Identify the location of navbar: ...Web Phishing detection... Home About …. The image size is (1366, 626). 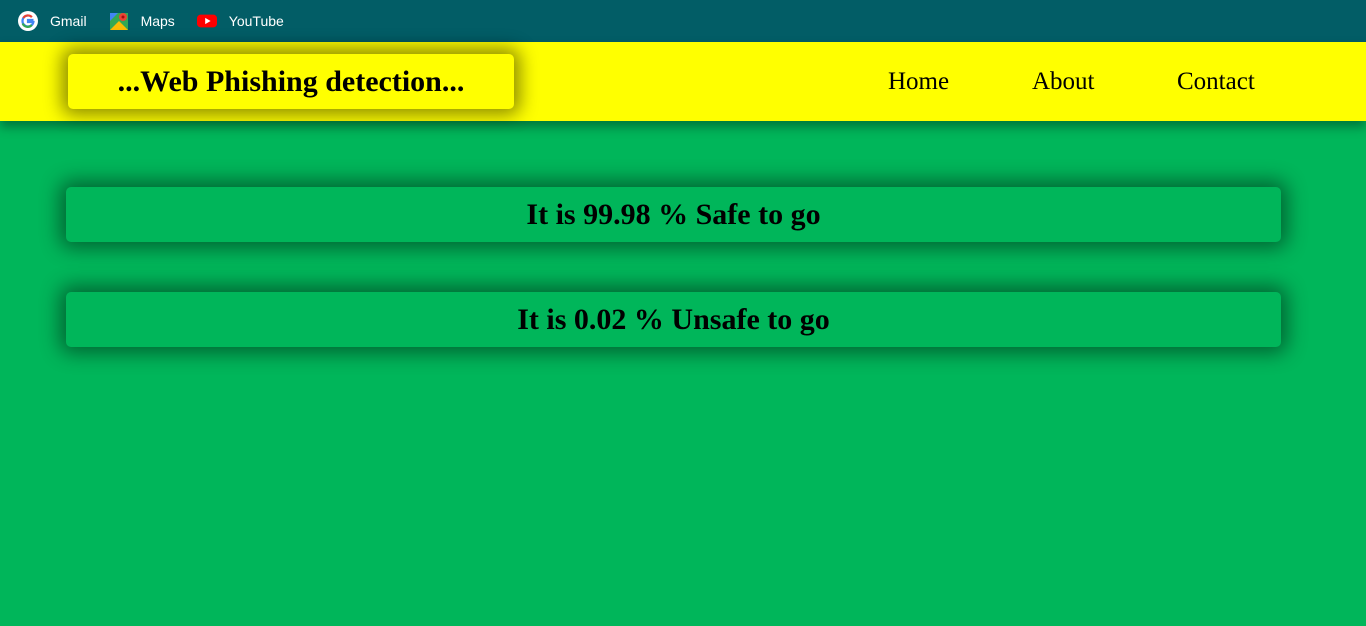
(683, 81).